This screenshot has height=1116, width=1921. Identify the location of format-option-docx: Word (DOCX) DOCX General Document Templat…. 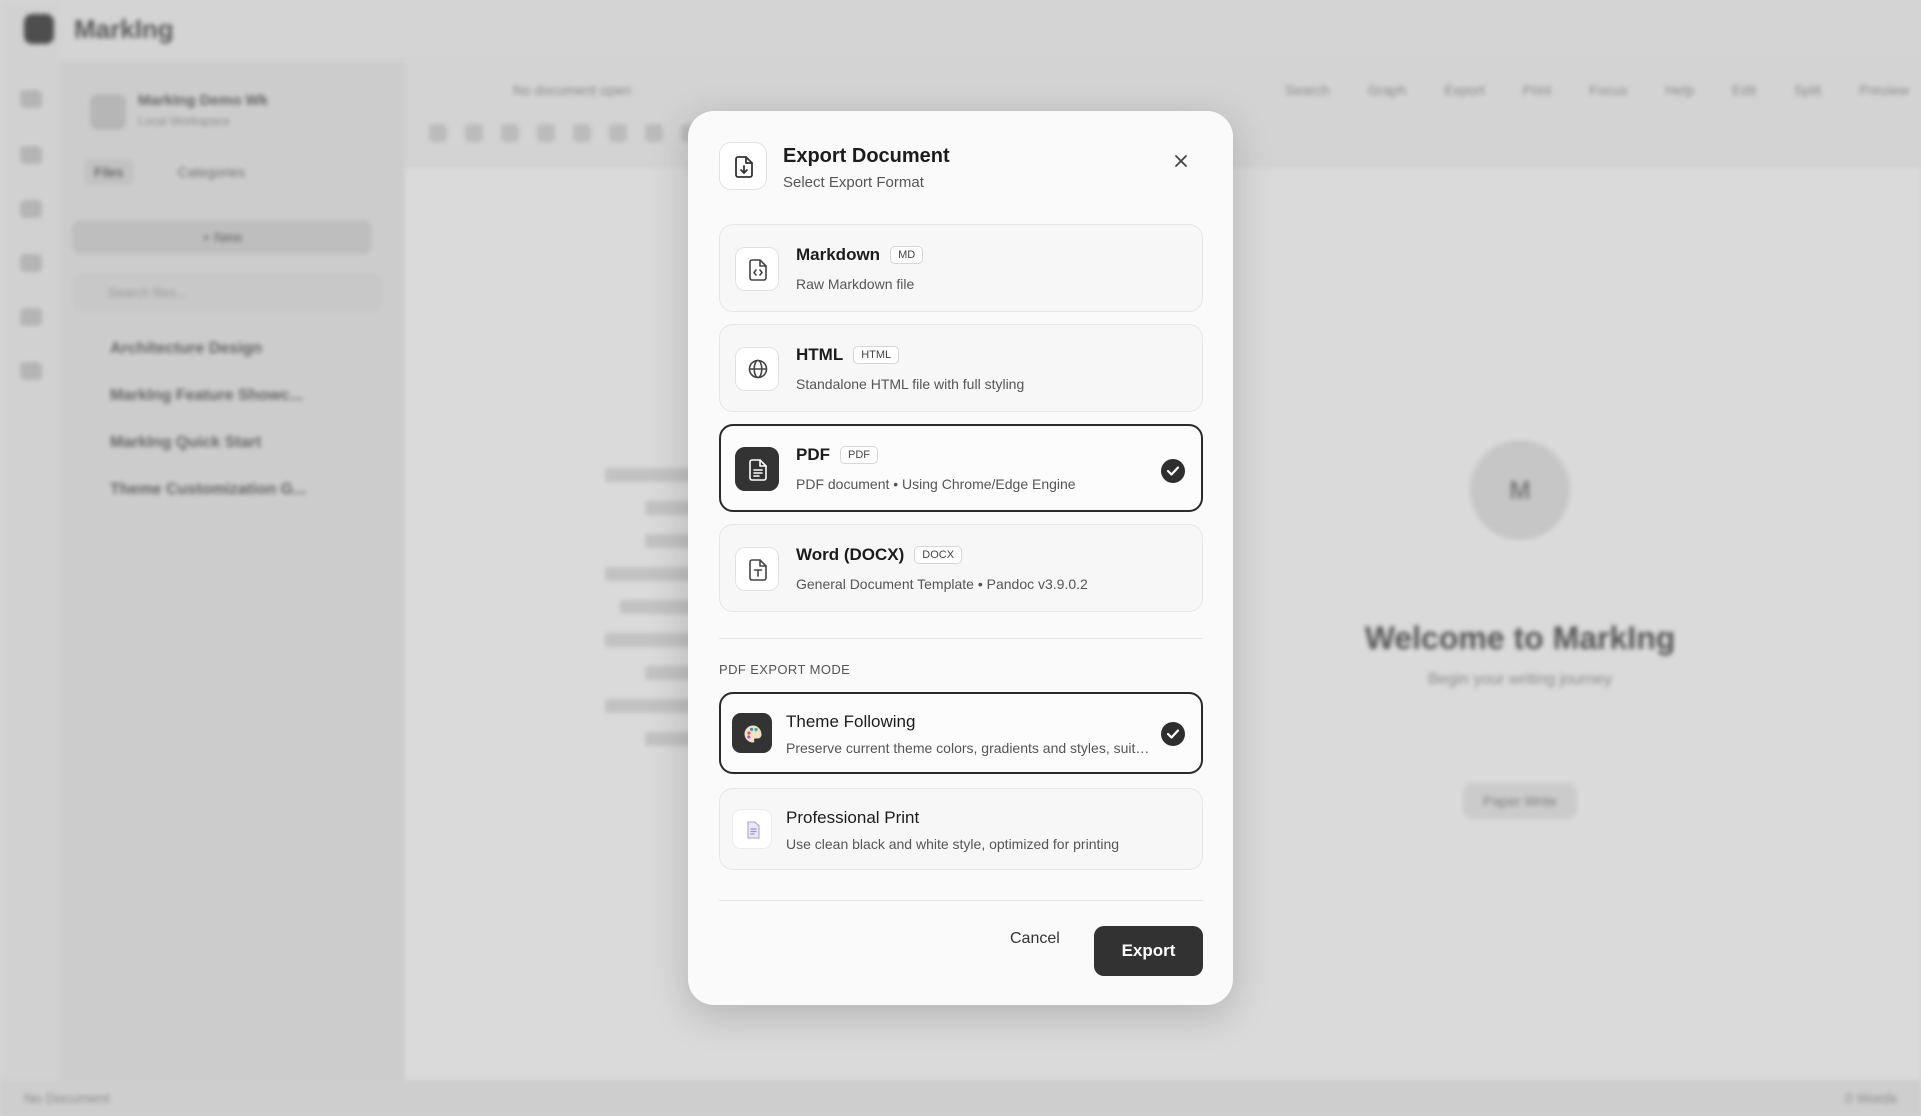
(961, 568).